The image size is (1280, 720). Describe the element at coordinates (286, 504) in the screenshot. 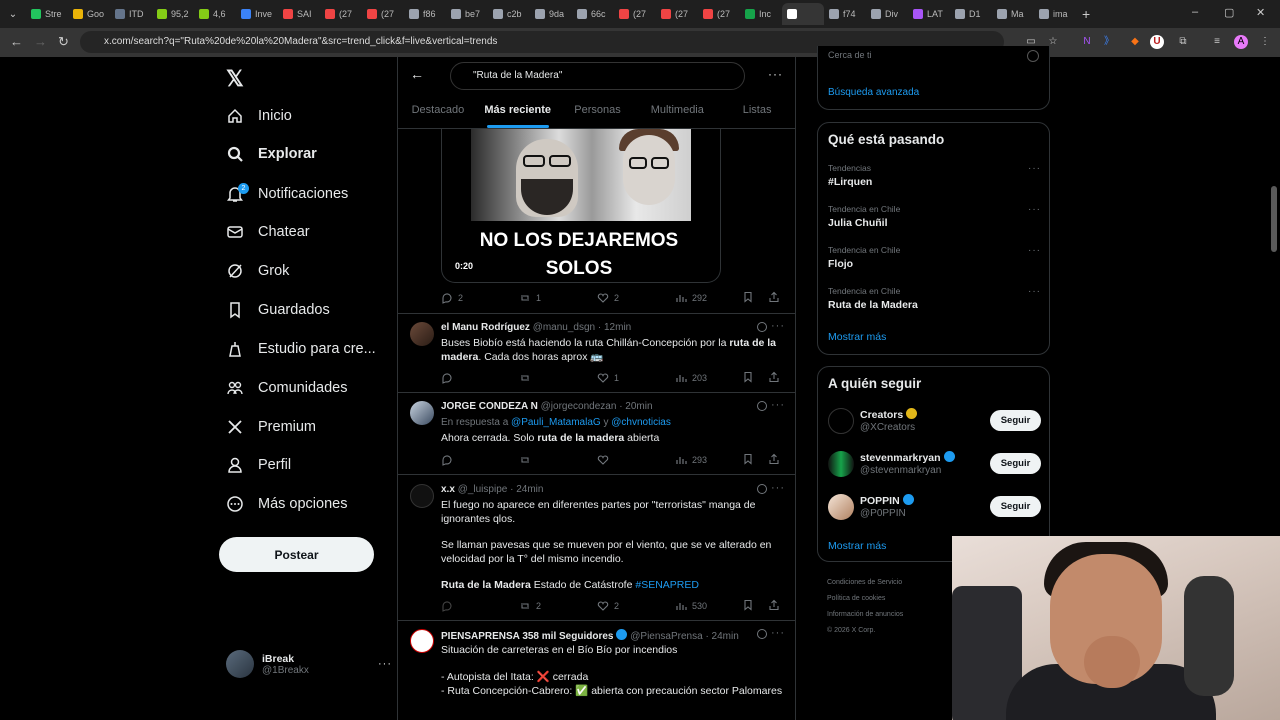

I see `nav-item-more-circle: Más opciones` at that location.